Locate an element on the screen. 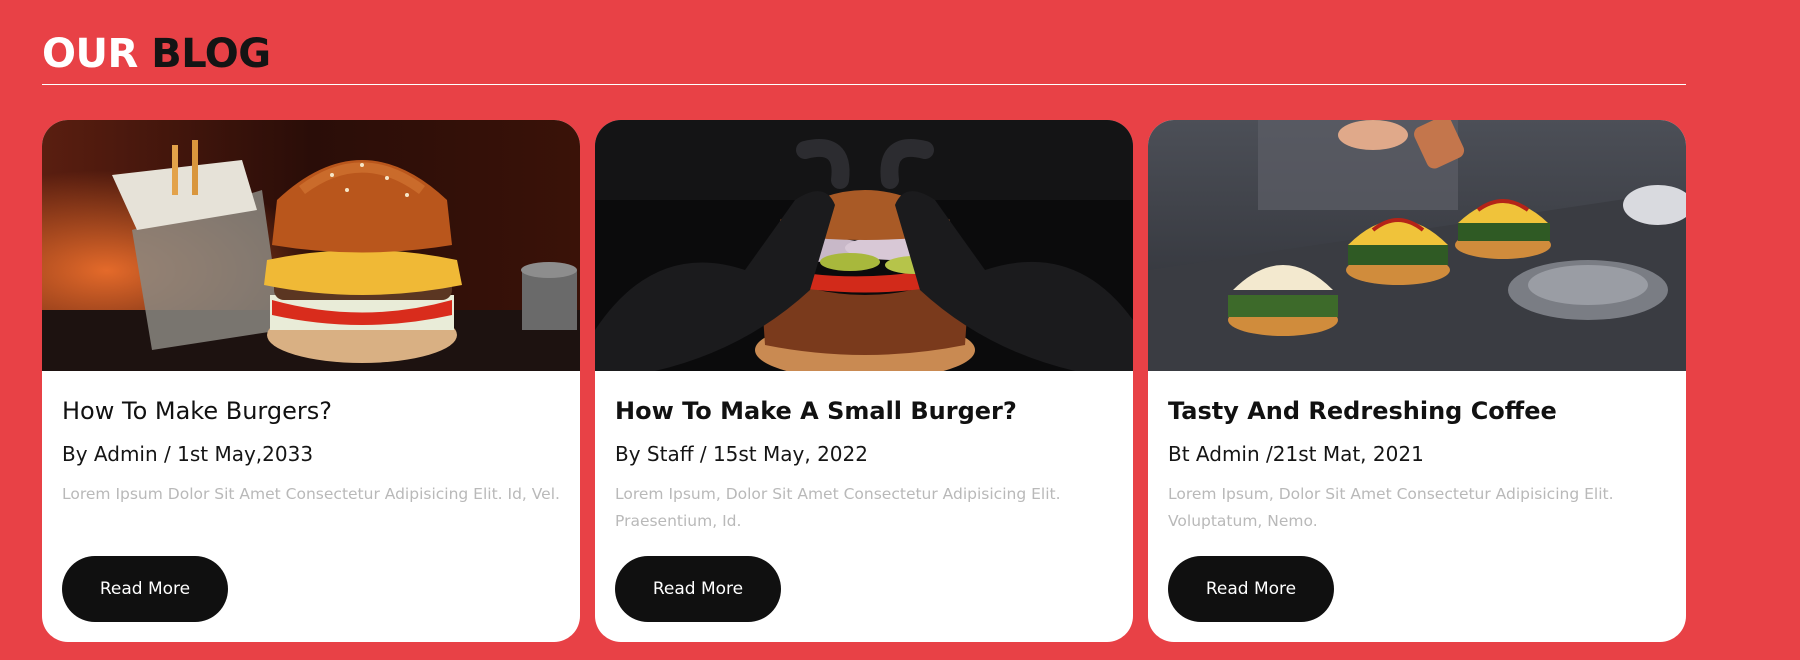  heading-word-blog: BLOG is located at coordinates (211, 54).